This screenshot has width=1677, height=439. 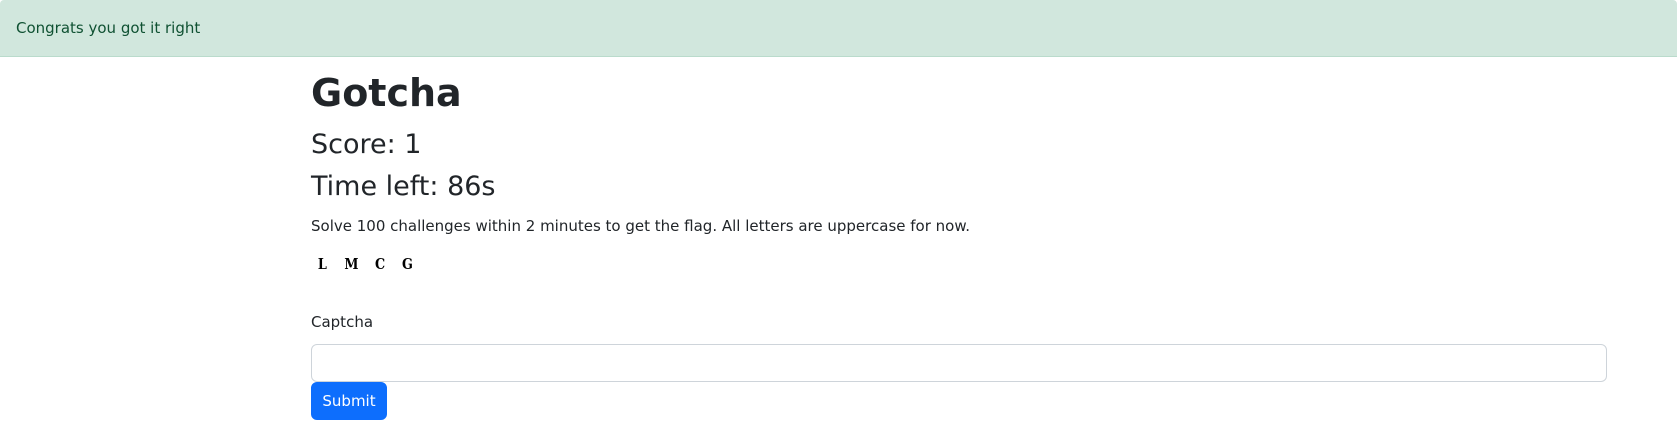 What do you see at coordinates (381, 264) in the screenshot?
I see `captcha-char: C` at bounding box center [381, 264].